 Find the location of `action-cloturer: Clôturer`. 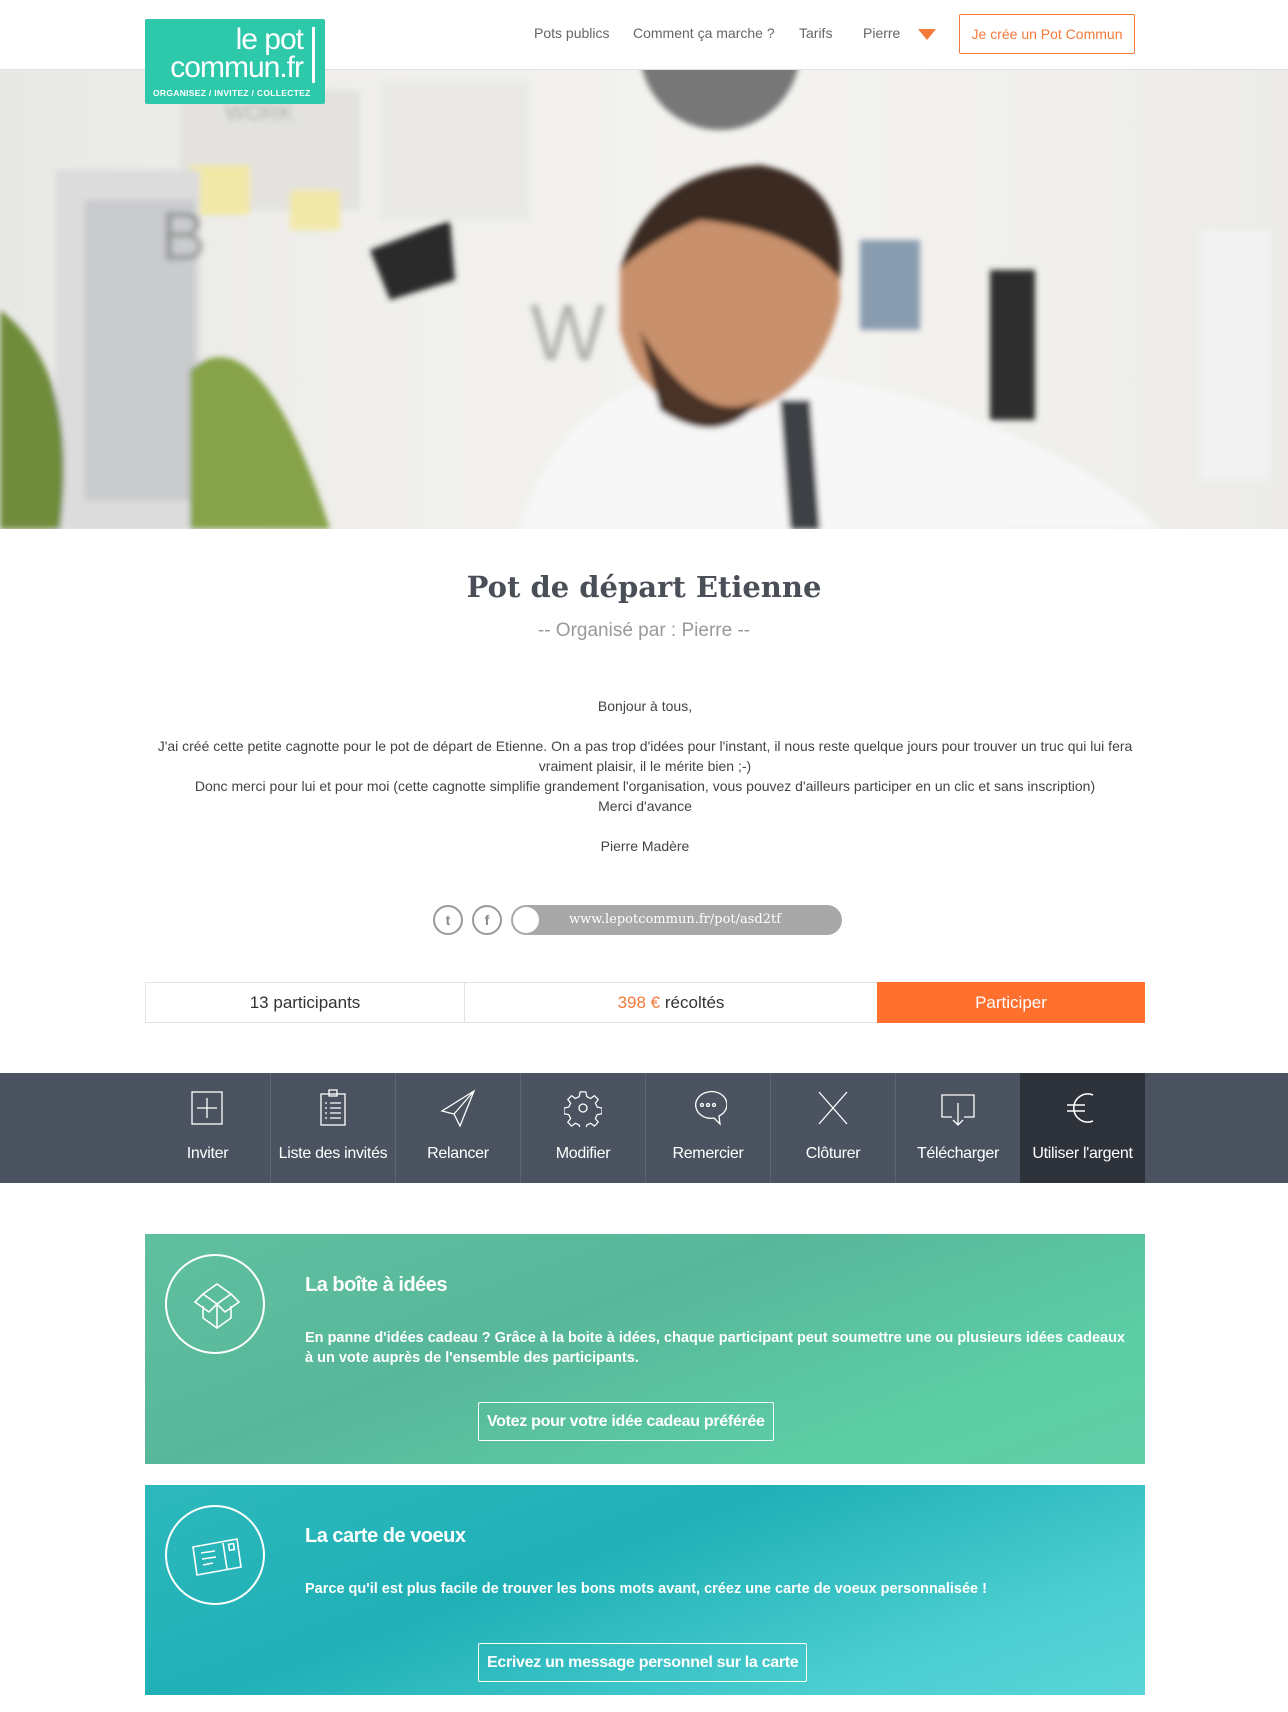

action-cloturer: Clôturer is located at coordinates (832, 1128).